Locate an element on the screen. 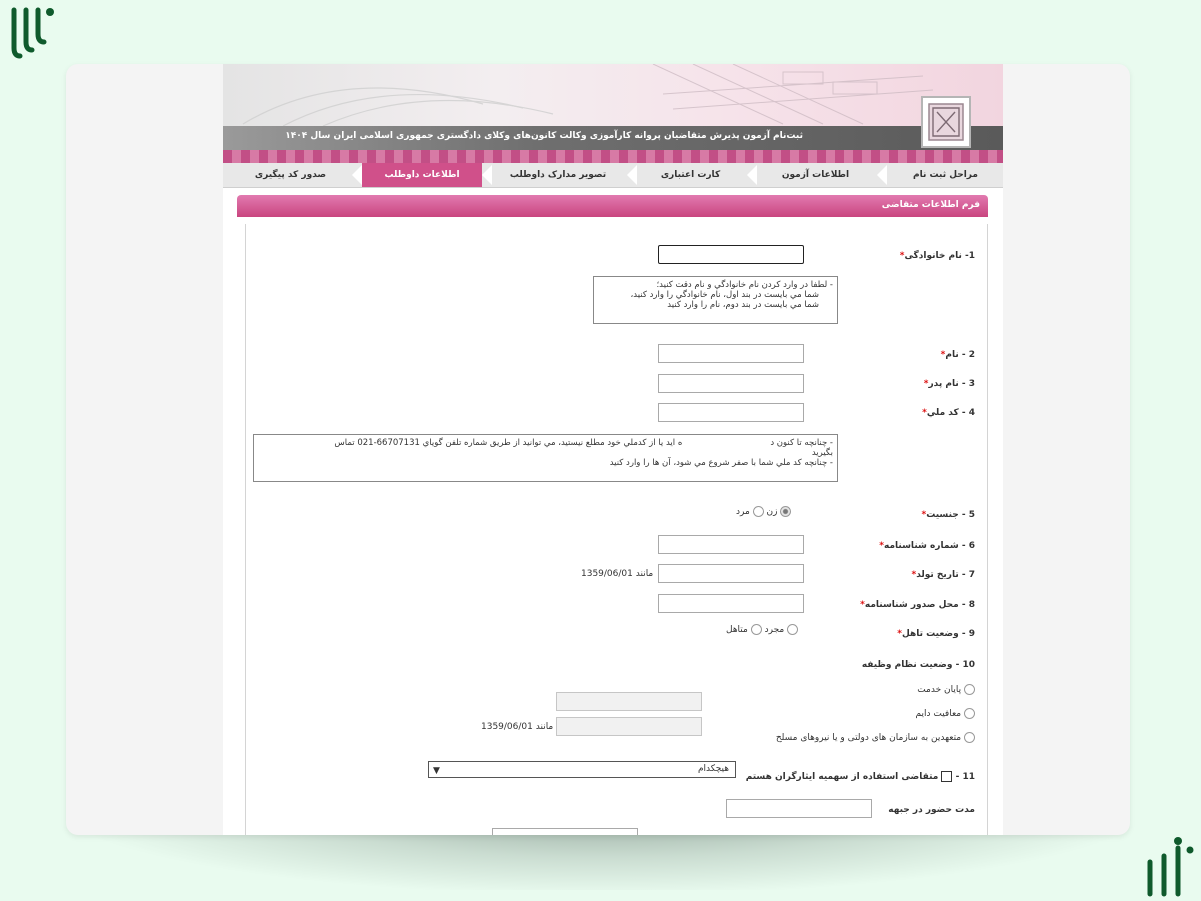 This screenshot has width=1201, height=901. gender-options: زن مرد is located at coordinates (764, 511).